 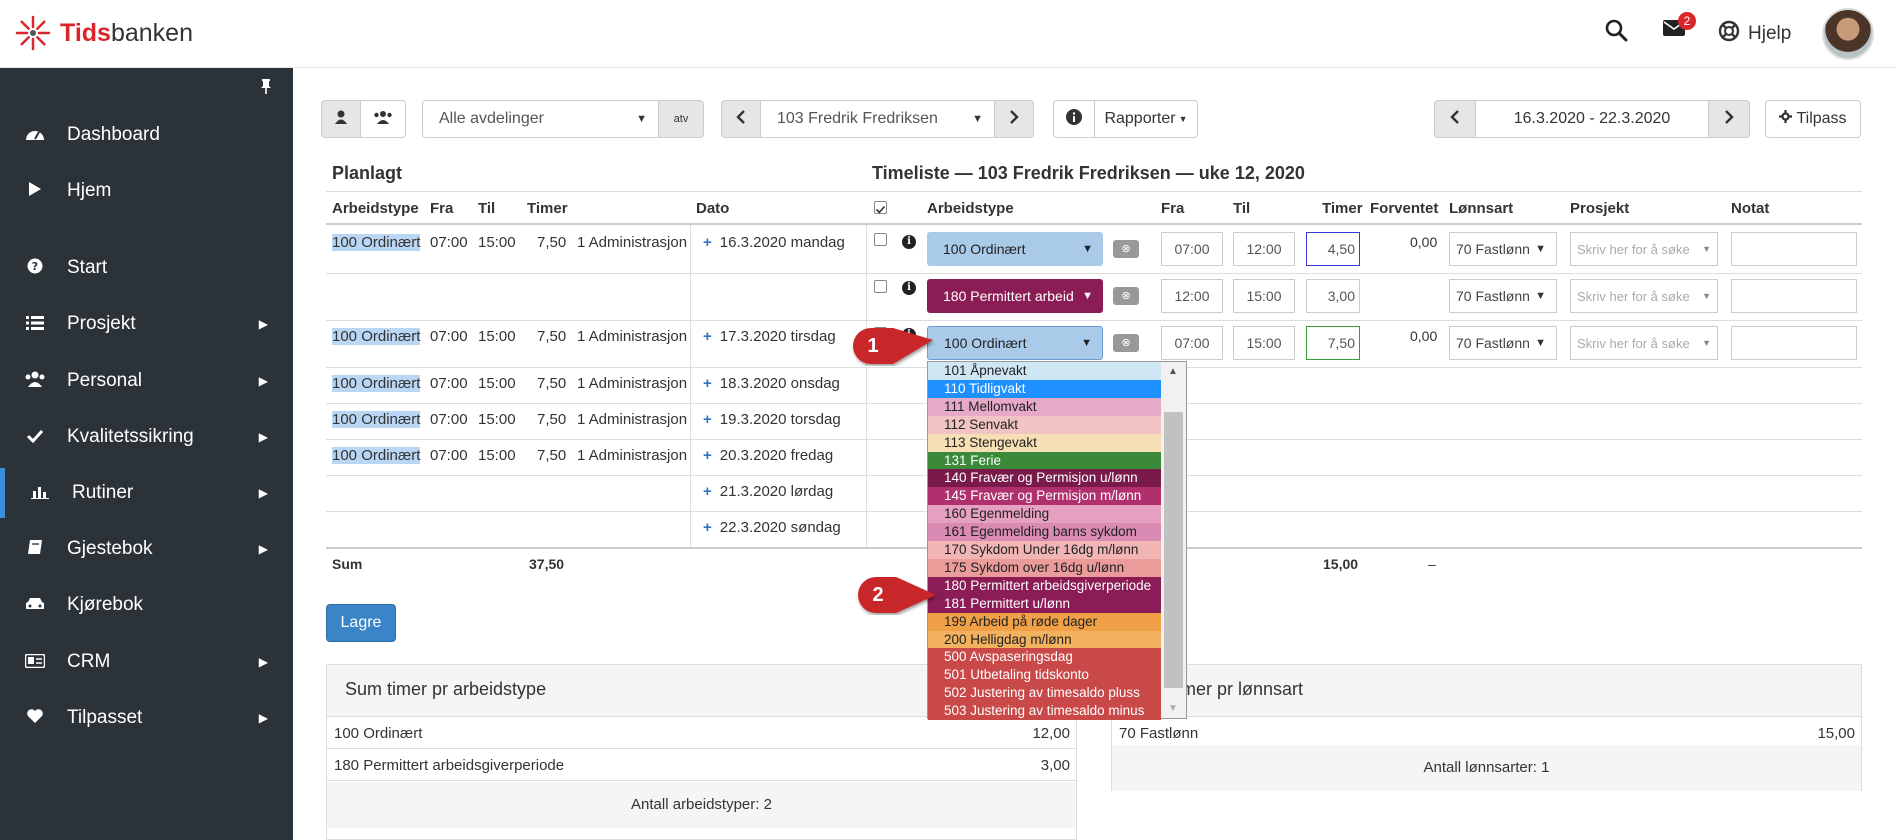 What do you see at coordinates (1044, 567) in the screenshot?
I see `dropdown-option: 175 Sykdom over 16dg u/lønn` at bounding box center [1044, 567].